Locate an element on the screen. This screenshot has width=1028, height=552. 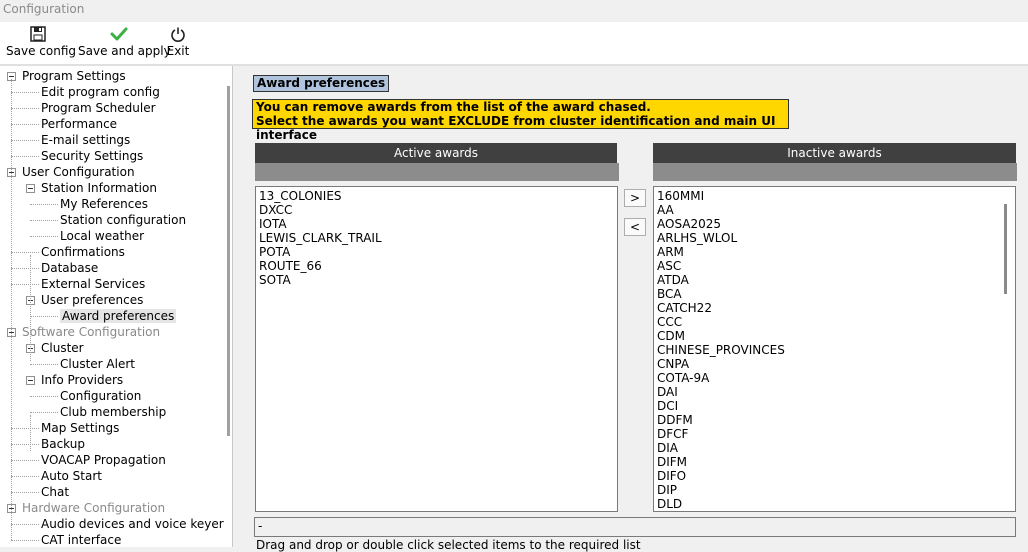
list-item: POTA is located at coordinates (438, 252).